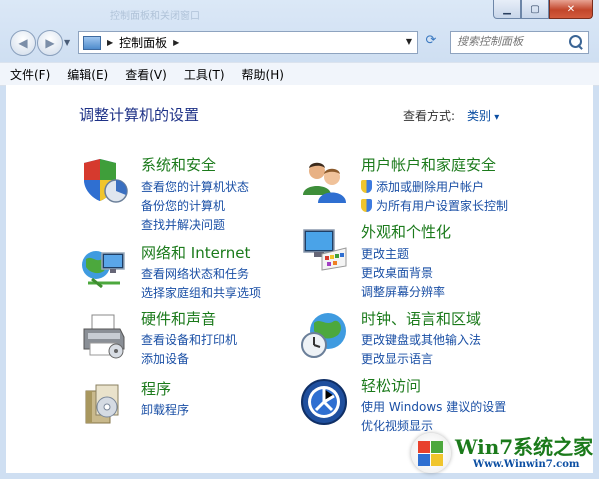 The width and height of the screenshot is (599, 479). What do you see at coordinates (421, 339) in the screenshot?
I see `link-change-input-method: 更改键盘或其他输入法` at bounding box center [421, 339].